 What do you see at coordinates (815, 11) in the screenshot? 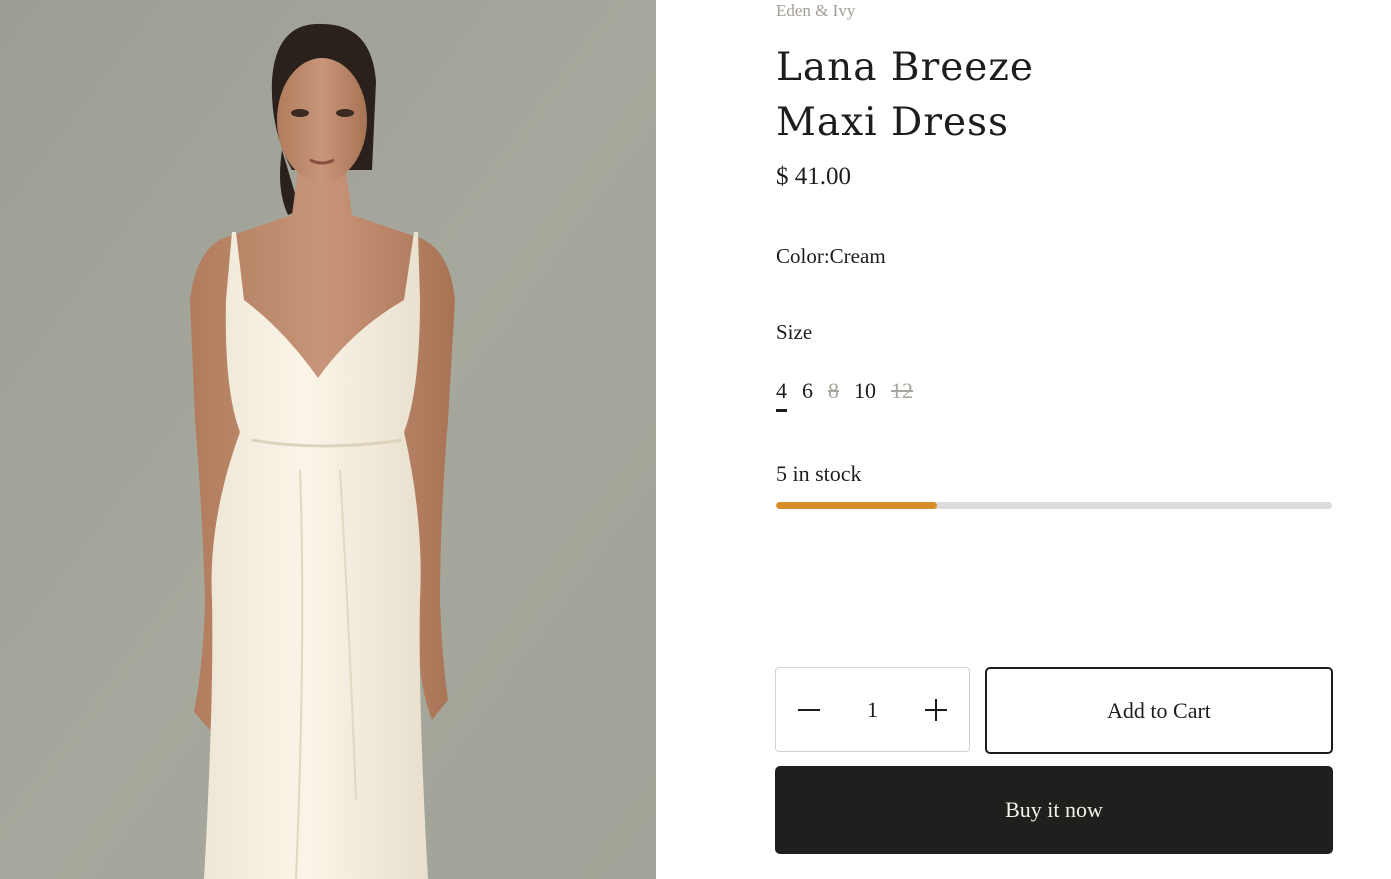
I see `vendor-name: Eden & Ivy` at bounding box center [815, 11].